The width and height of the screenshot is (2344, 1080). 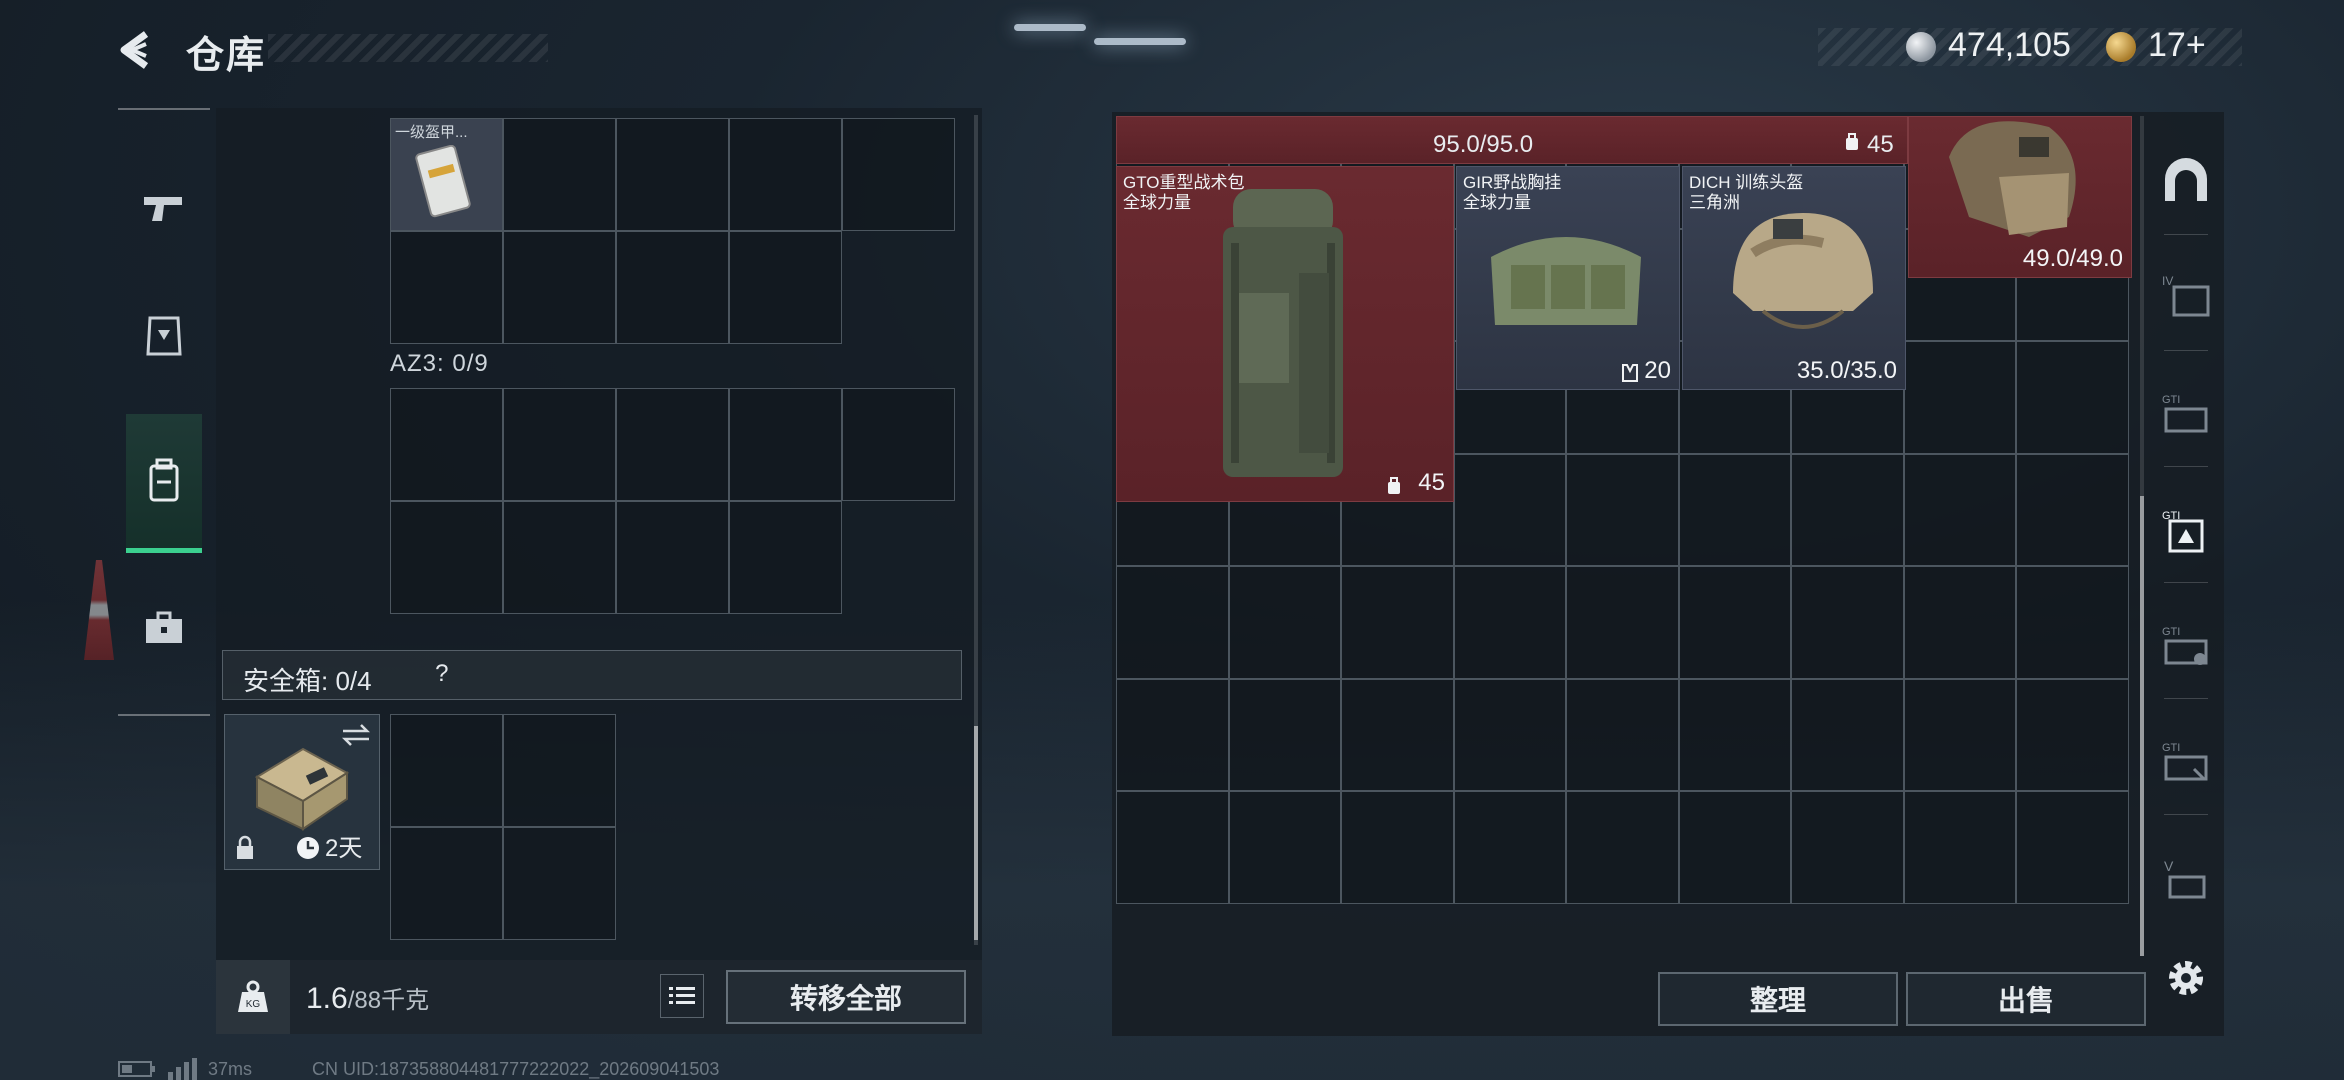 I want to click on item-value: 45, so click(x=1431, y=482).